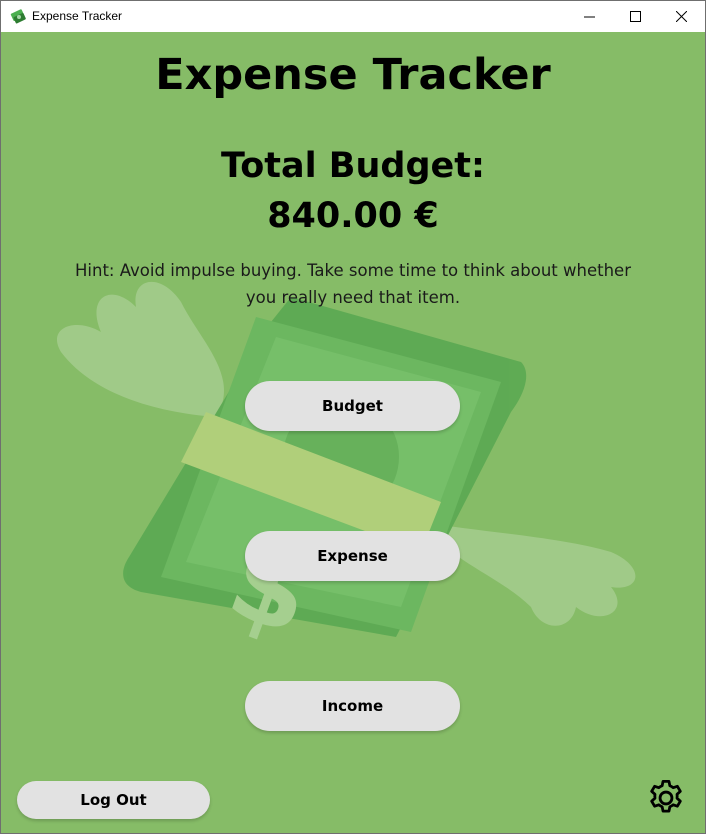  I want to click on logout-button: Log Out, so click(113, 800).